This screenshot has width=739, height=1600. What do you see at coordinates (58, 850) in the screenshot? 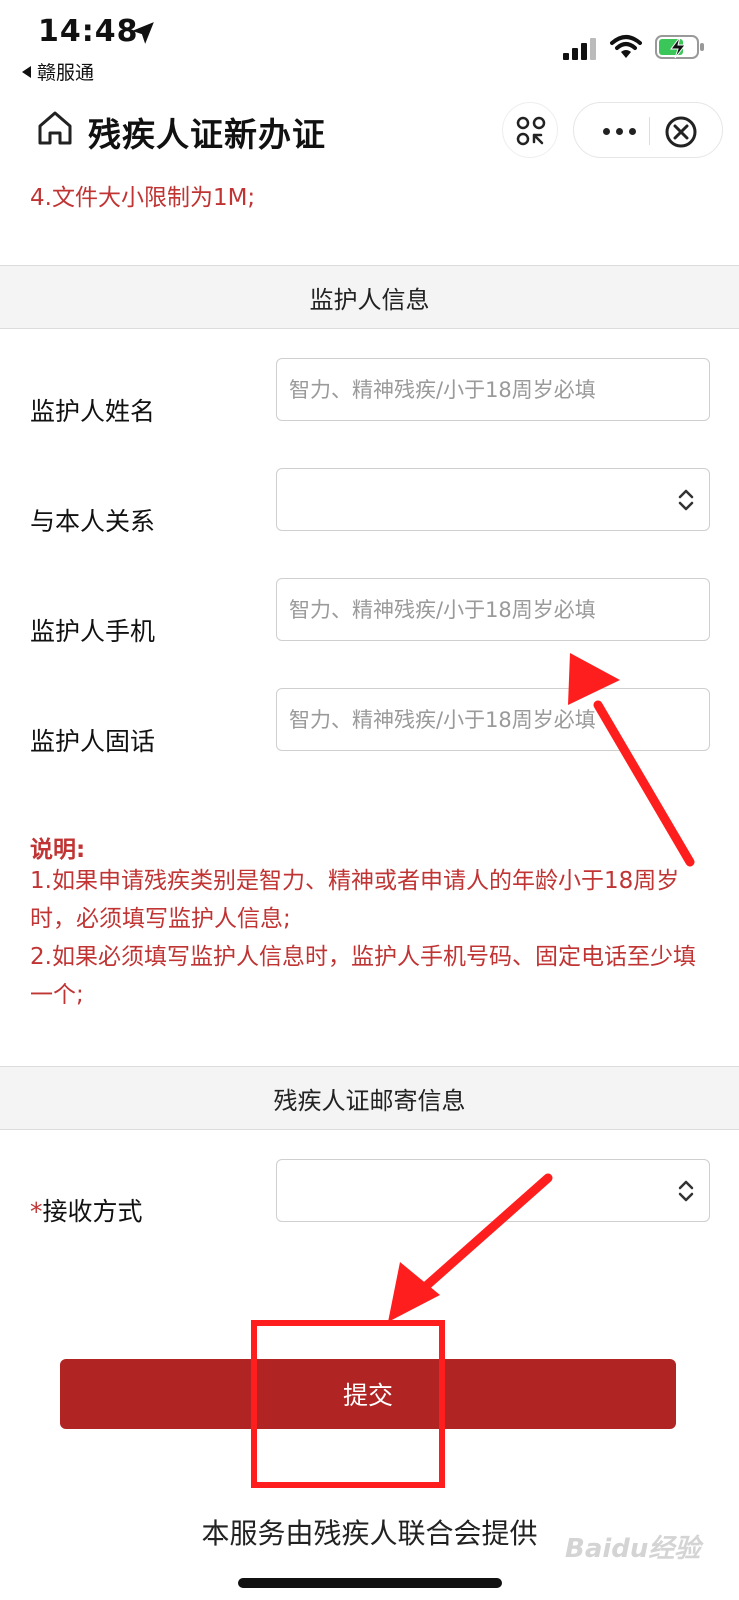
I see `explanation-title: 说明:` at bounding box center [58, 850].